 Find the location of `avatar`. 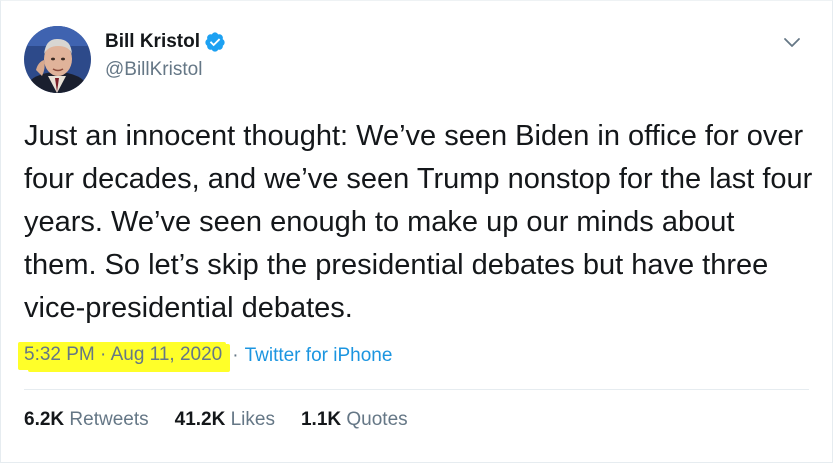

avatar is located at coordinates (57, 59).